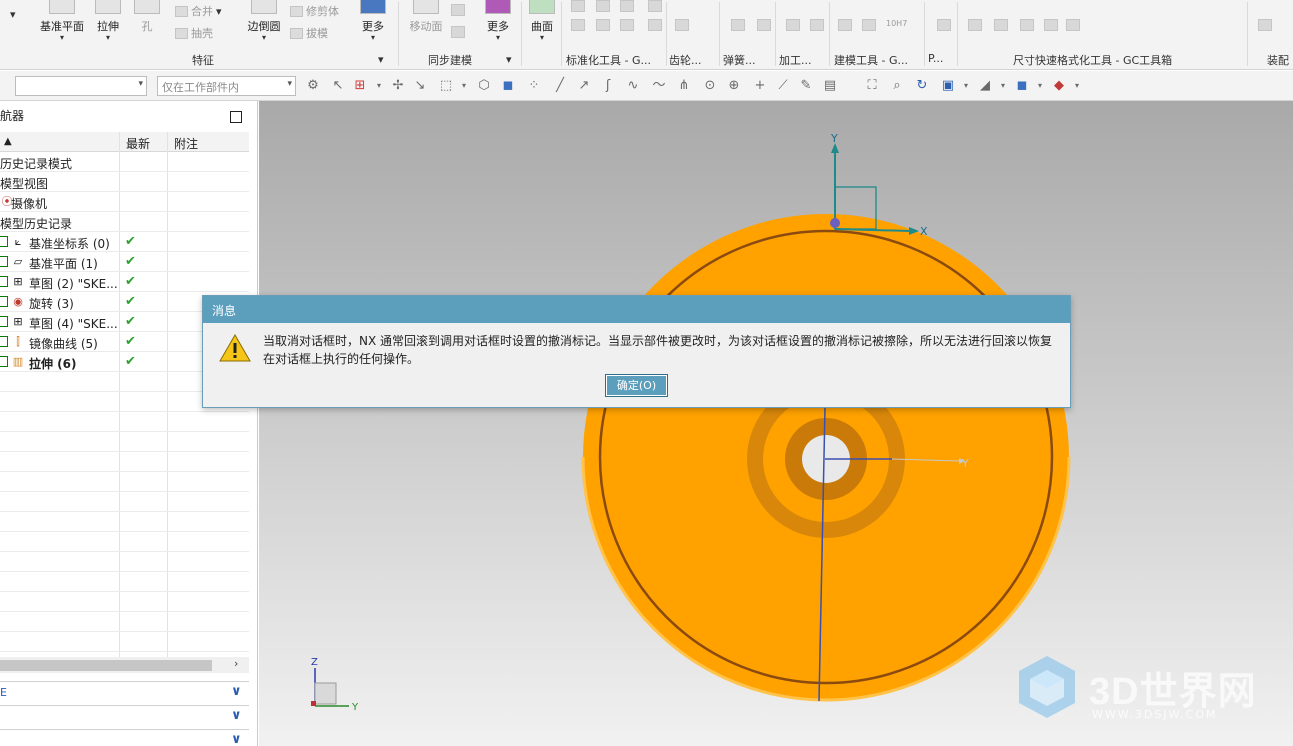  What do you see at coordinates (608, 86) in the screenshot?
I see `curve-icon: ʃ` at bounding box center [608, 86].